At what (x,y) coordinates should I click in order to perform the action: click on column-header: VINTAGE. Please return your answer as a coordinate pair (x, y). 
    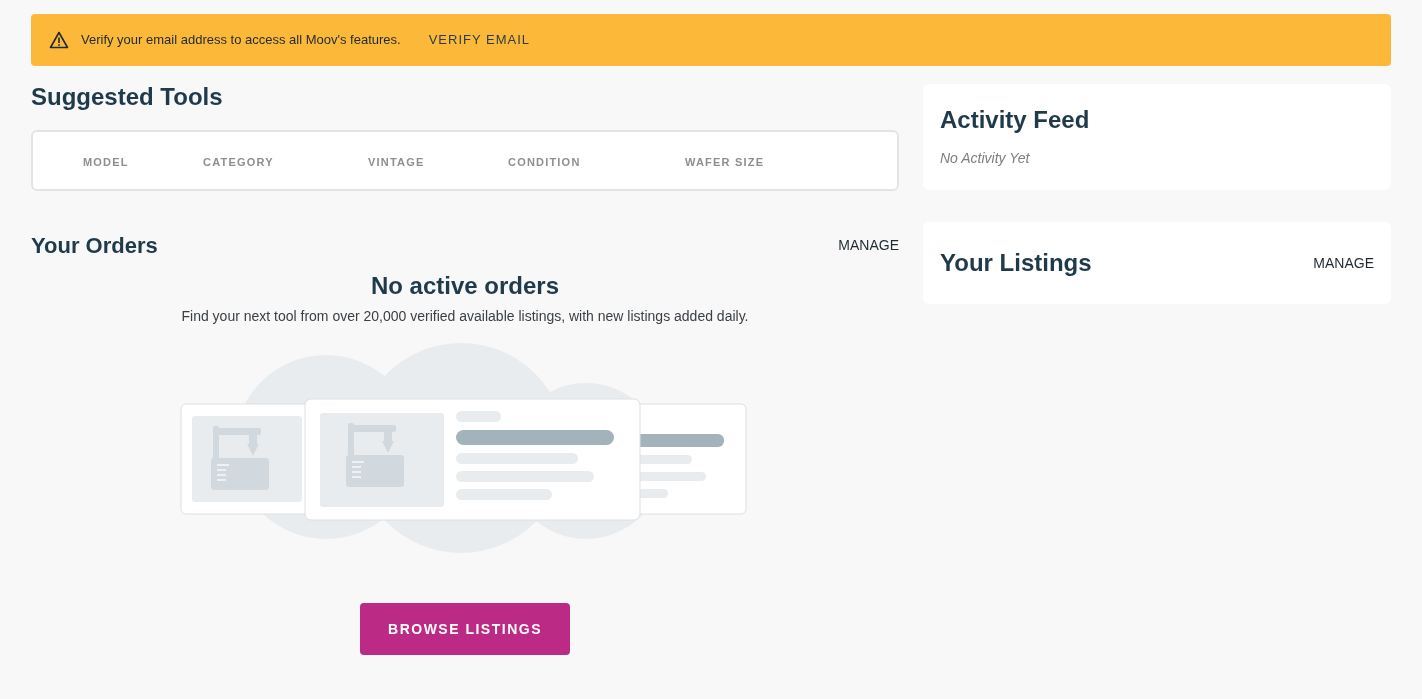
    Looking at the image, I should click on (396, 161).